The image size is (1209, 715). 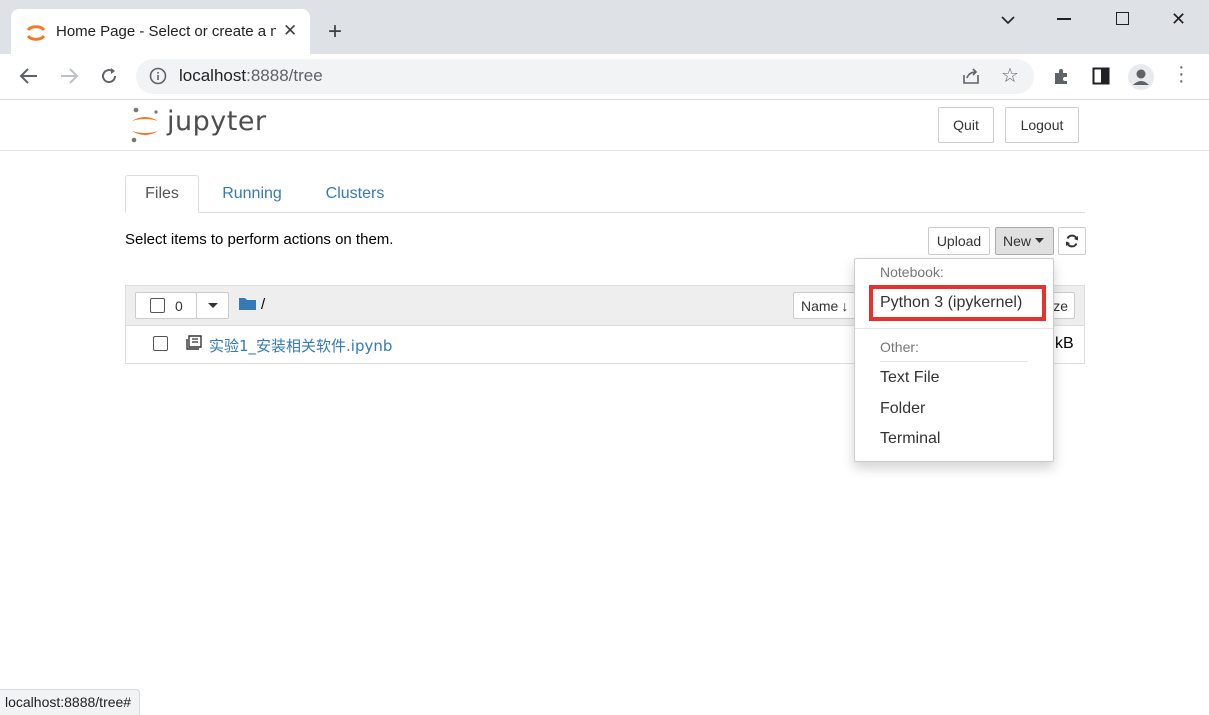 What do you see at coordinates (145, 125) in the screenshot?
I see `jupyter-logo-icon` at bounding box center [145, 125].